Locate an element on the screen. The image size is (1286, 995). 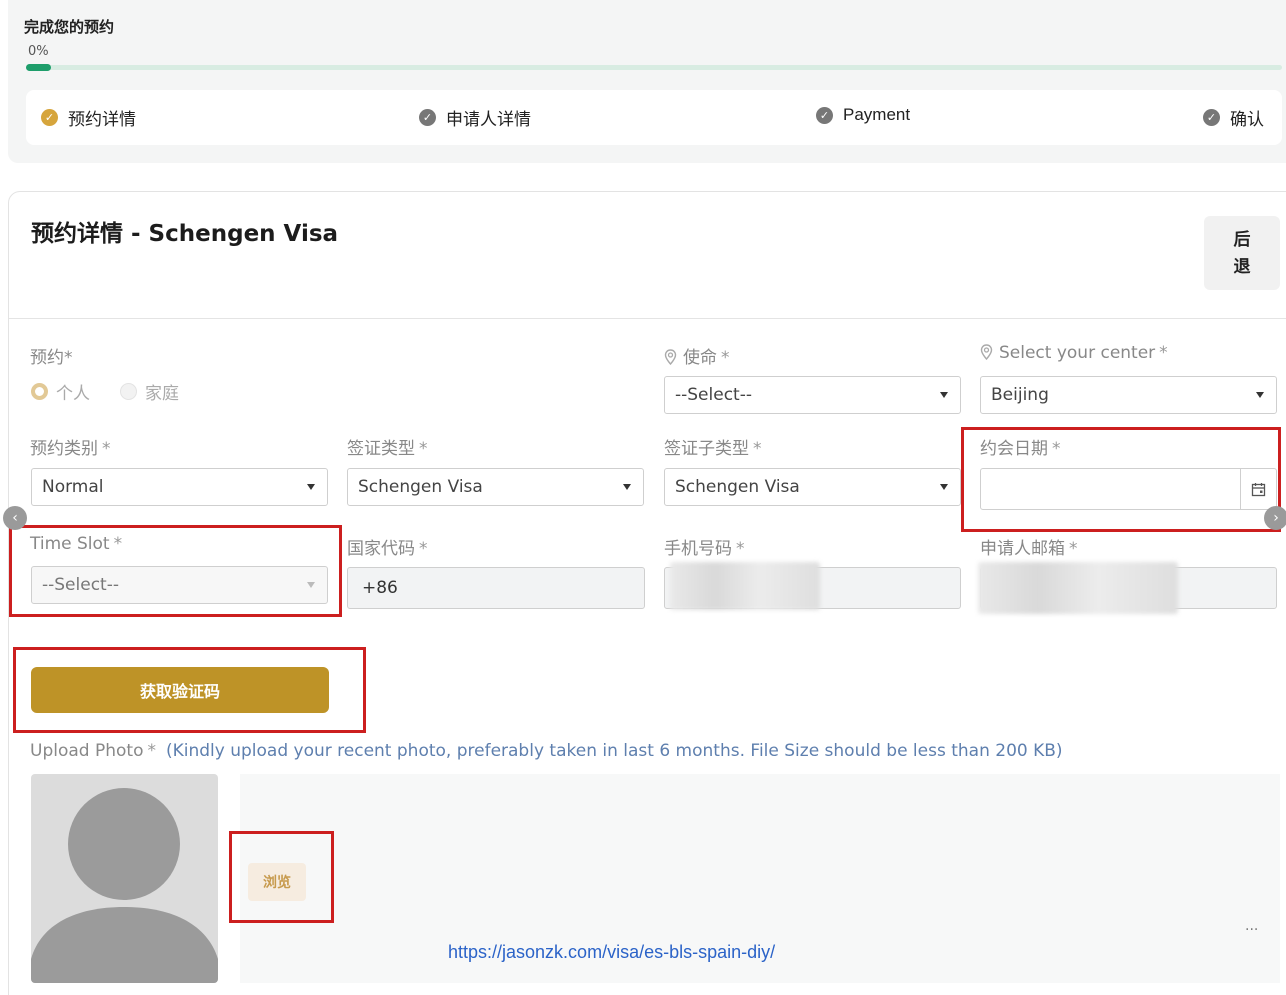
phone-label-text: 手机号码 is located at coordinates (698, 549).